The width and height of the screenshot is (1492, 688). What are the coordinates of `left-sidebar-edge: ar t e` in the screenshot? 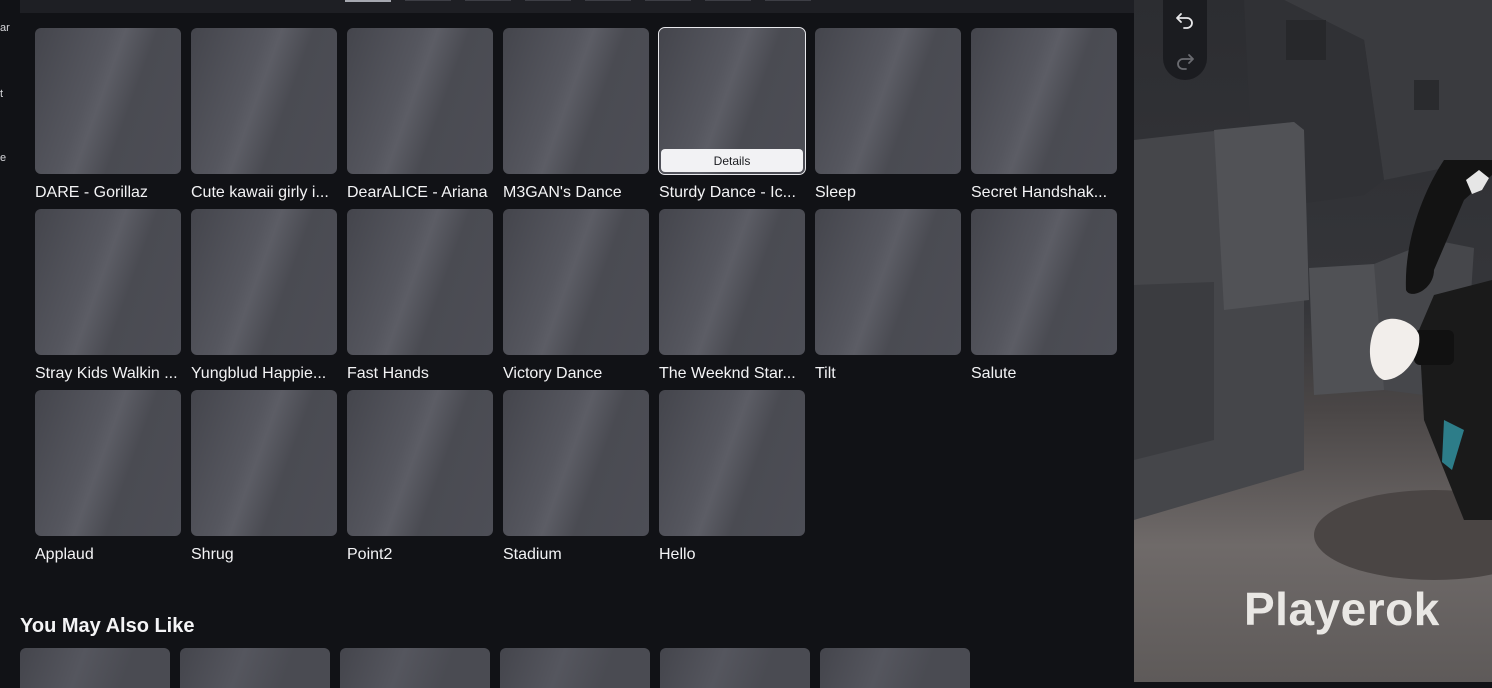 It's located at (6, 341).